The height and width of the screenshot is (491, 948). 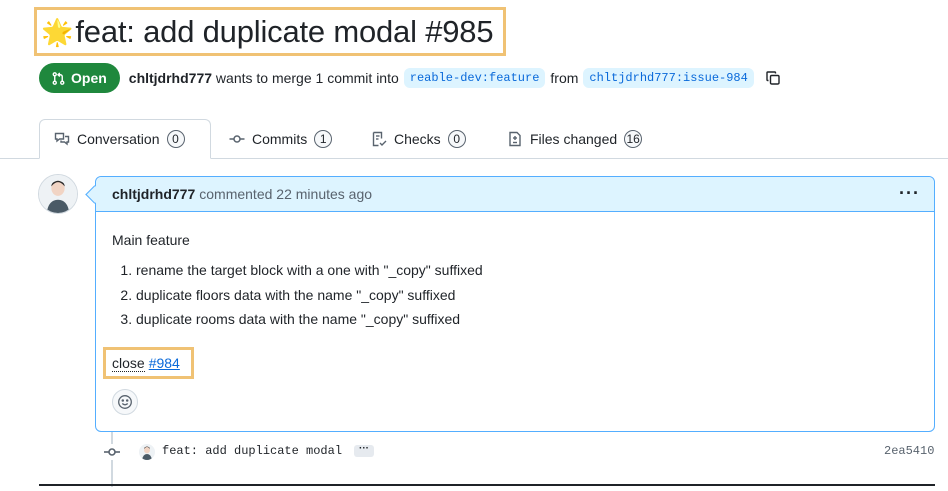 I want to click on issue-link: #984, so click(x=164, y=363).